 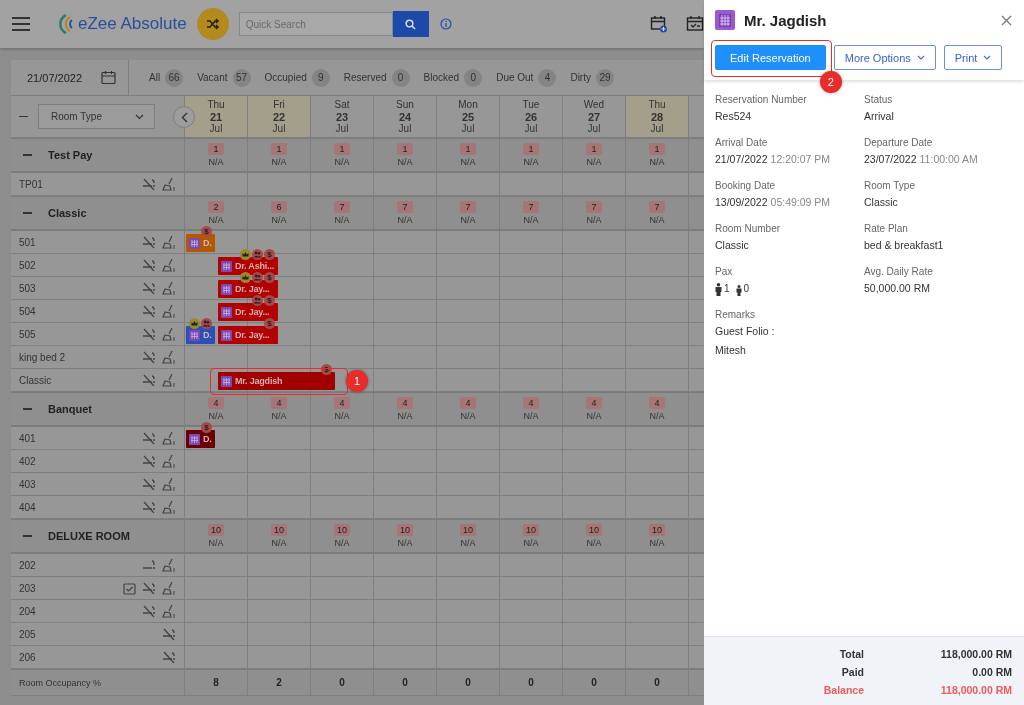 I want to click on field-value: 50,000.00 RM, so click(x=897, y=288).